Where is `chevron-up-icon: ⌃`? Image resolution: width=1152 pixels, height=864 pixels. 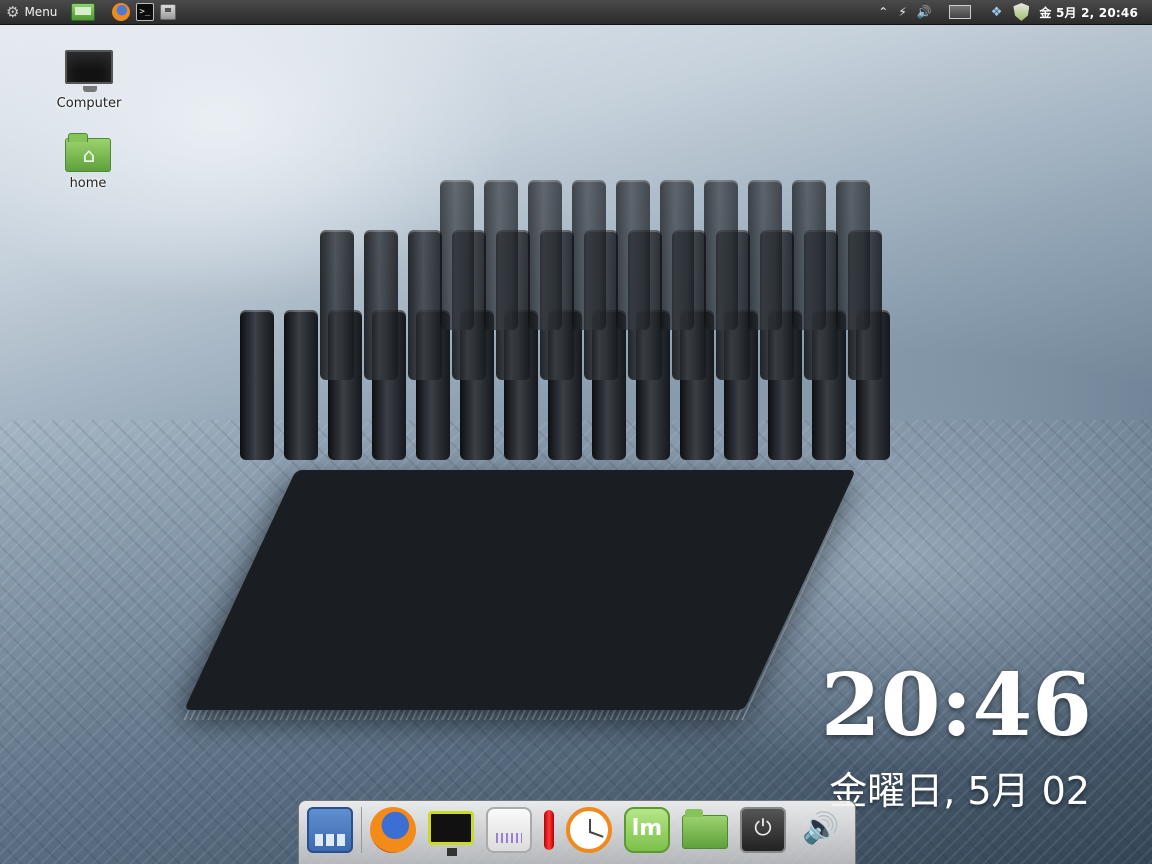
chevron-up-icon: ⌃ is located at coordinates (883, 12).